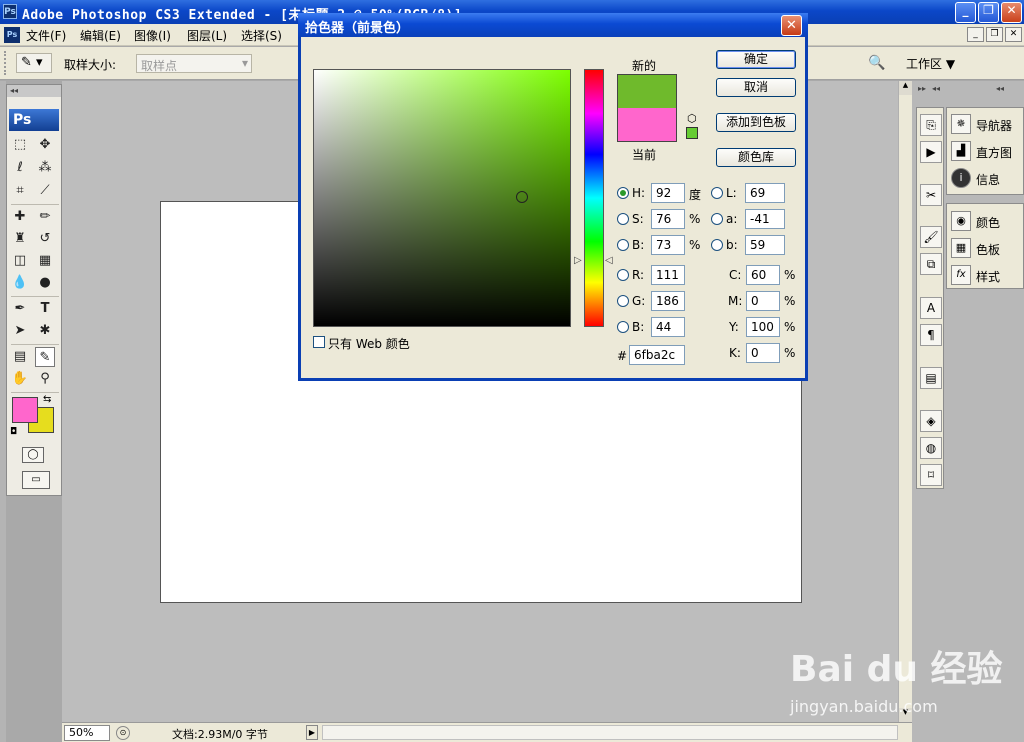  What do you see at coordinates (994, 34) in the screenshot?
I see `doc-restore-button: ❐` at bounding box center [994, 34].